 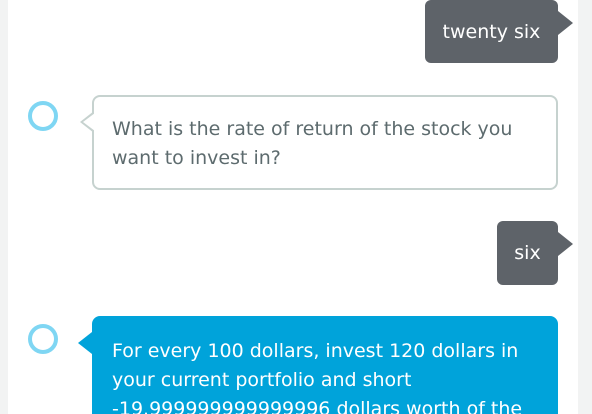 I want to click on user-message-text: twenty six, so click(x=491, y=31).